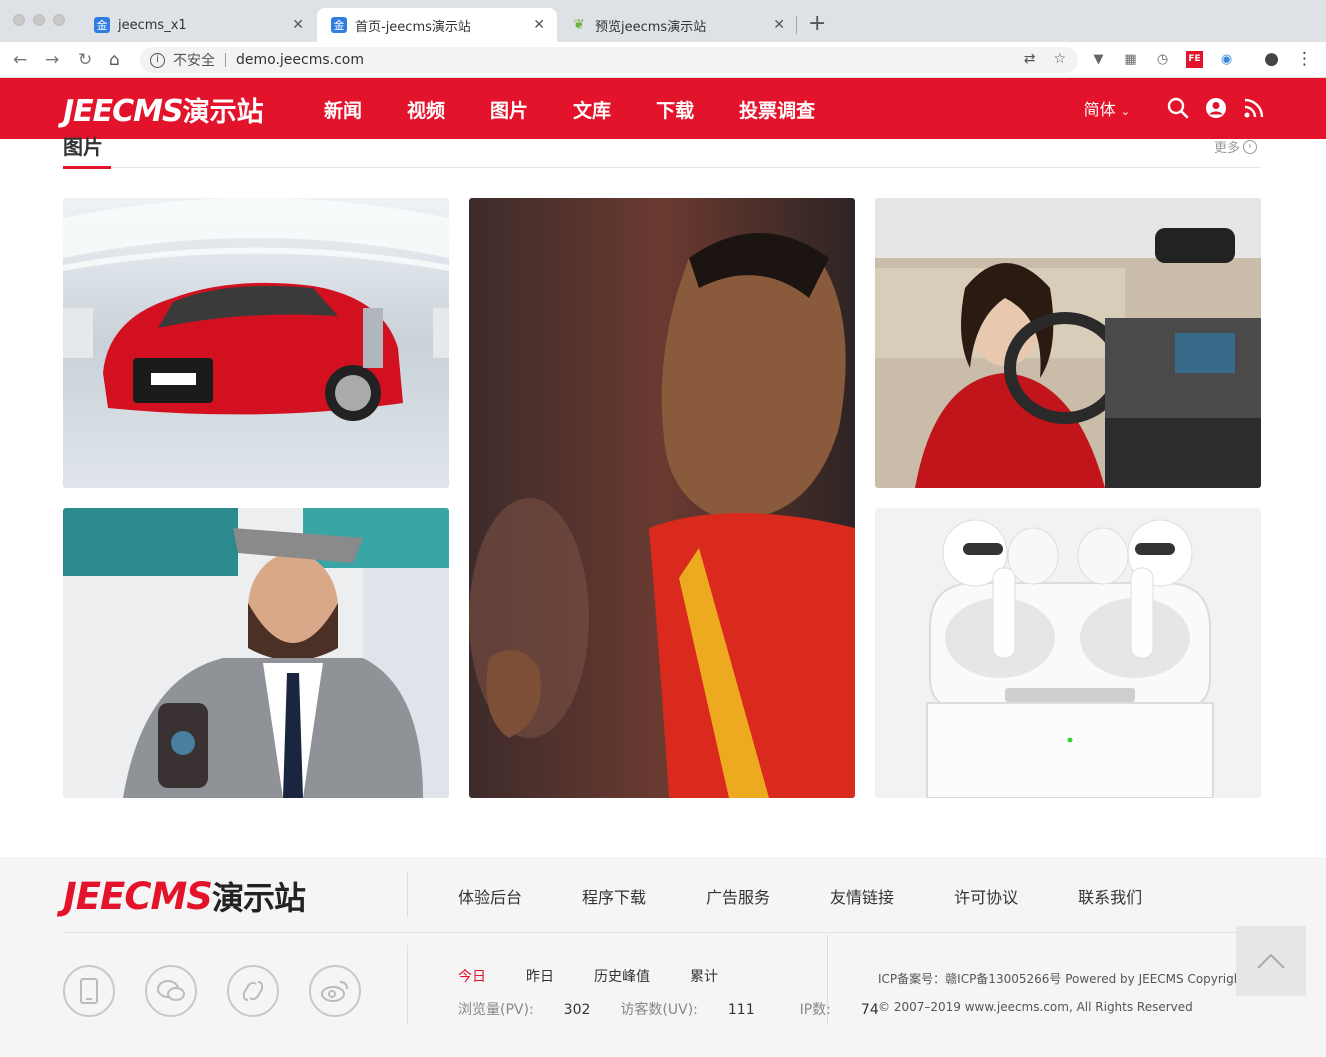 The height and width of the screenshot is (1057, 1326). What do you see at coordinates (862, 896) in the screenshot?
I see `footer-link-friends: 友情链接` at bounding box center [862, 896].